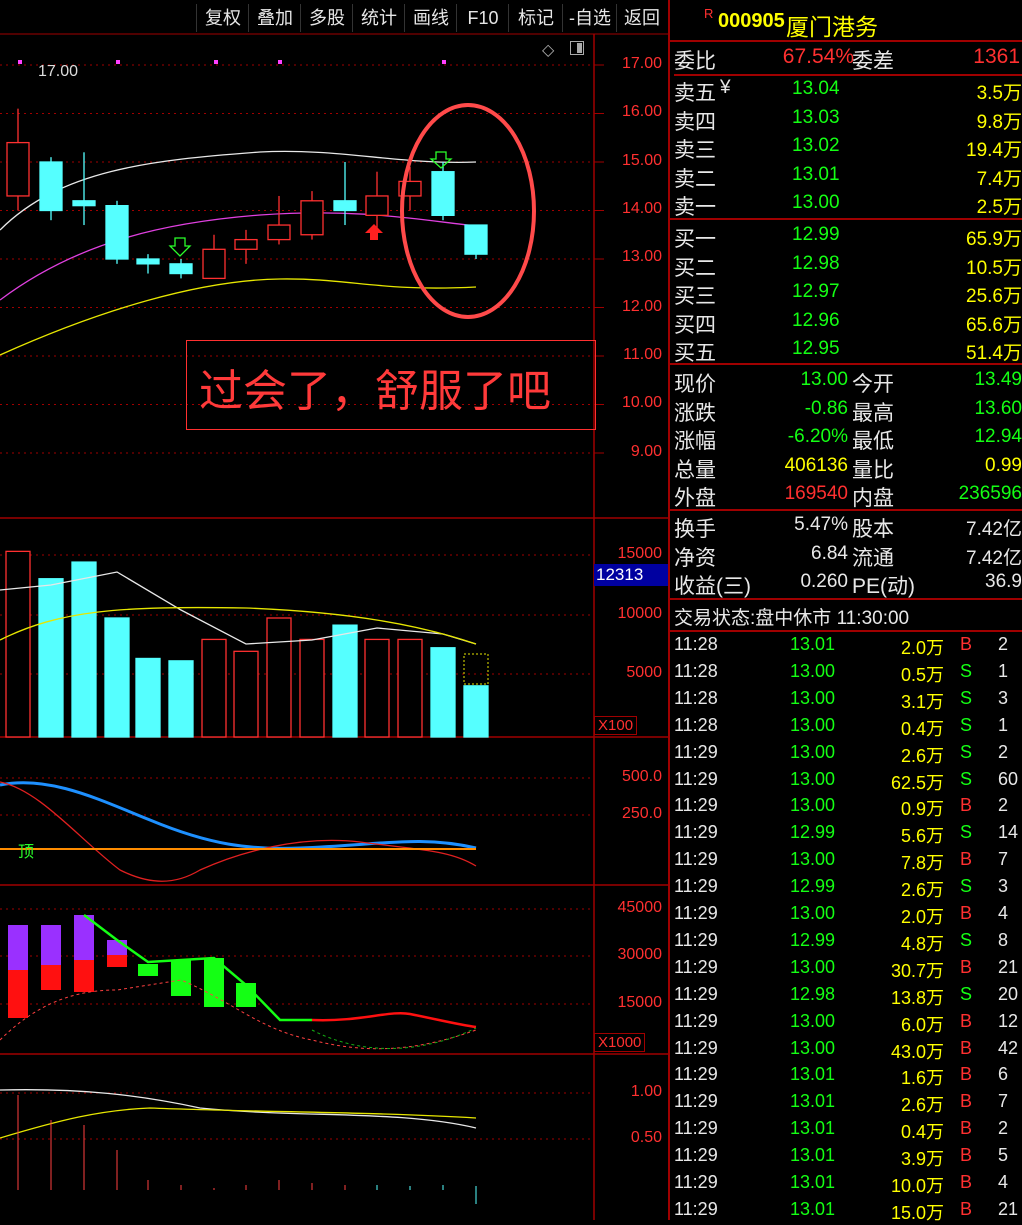  Describe the element at coordinates (589, 18) in the screenshot. I see `toolbar-button: -自选` at that location.